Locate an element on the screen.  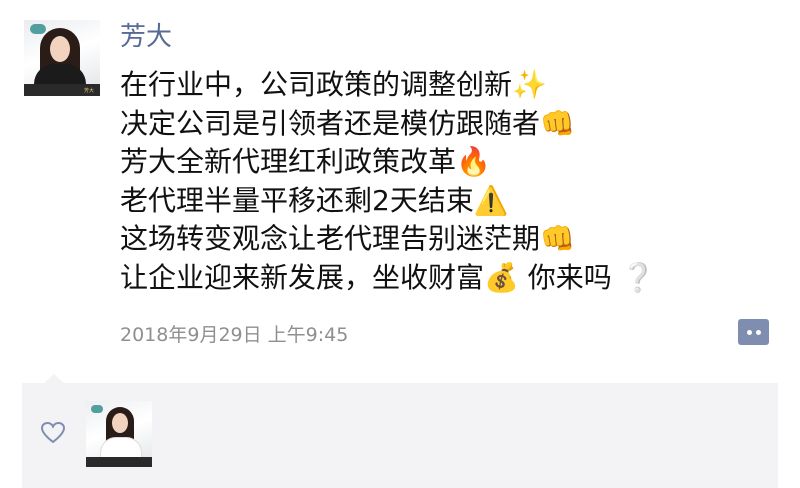
question-mark-icon: ❔ is located at coordinates (638, 277).